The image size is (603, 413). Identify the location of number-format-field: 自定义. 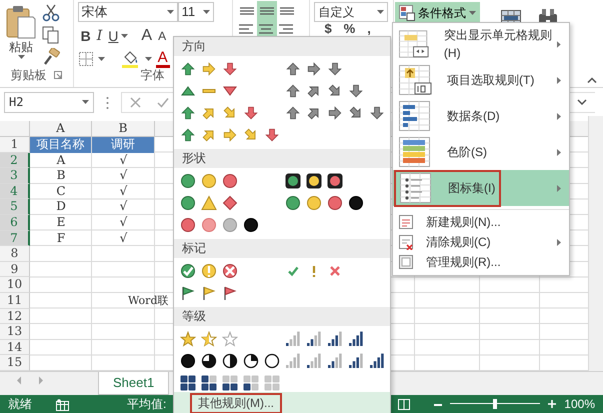
(351, 12).